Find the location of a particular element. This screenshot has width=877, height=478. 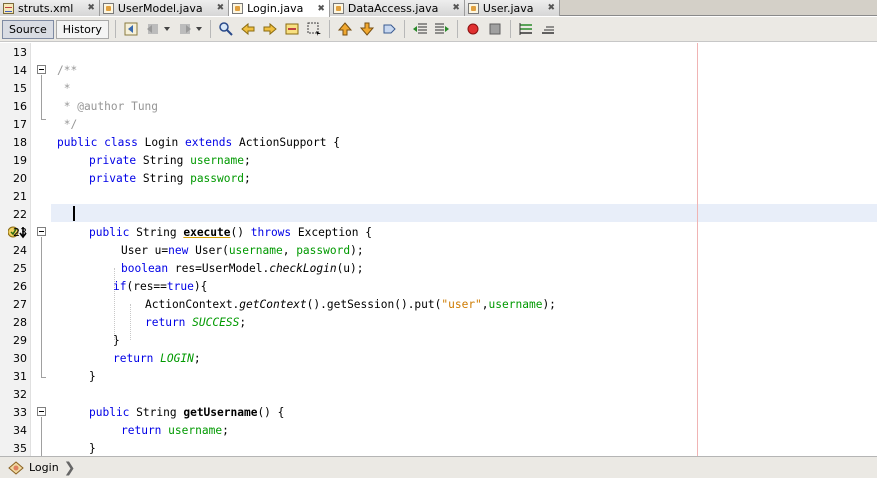

history-button: History is located at coordinates (82, 29).